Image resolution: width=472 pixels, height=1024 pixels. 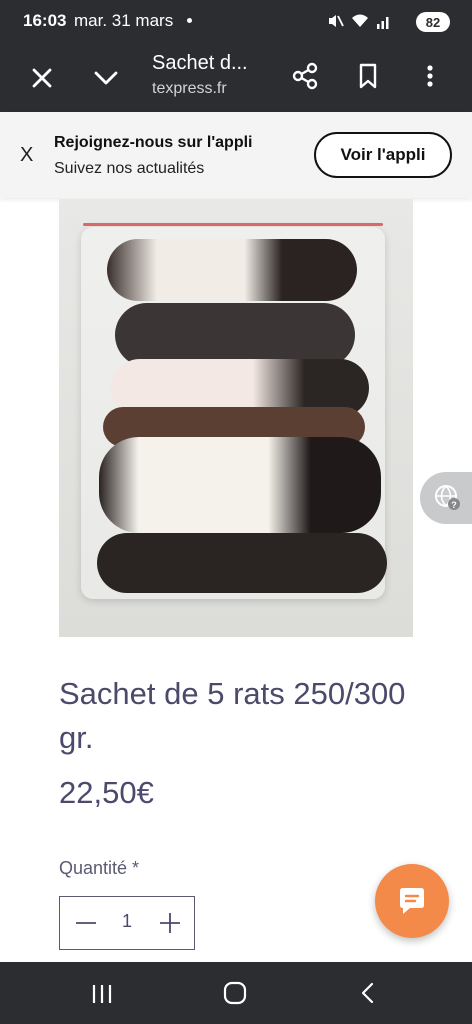 What do you see at coordinates (232, 715) in the screenshot?
I see `product-title: Sachet de 5 rats 250/300 gr.` at bounding box center [232, 715].